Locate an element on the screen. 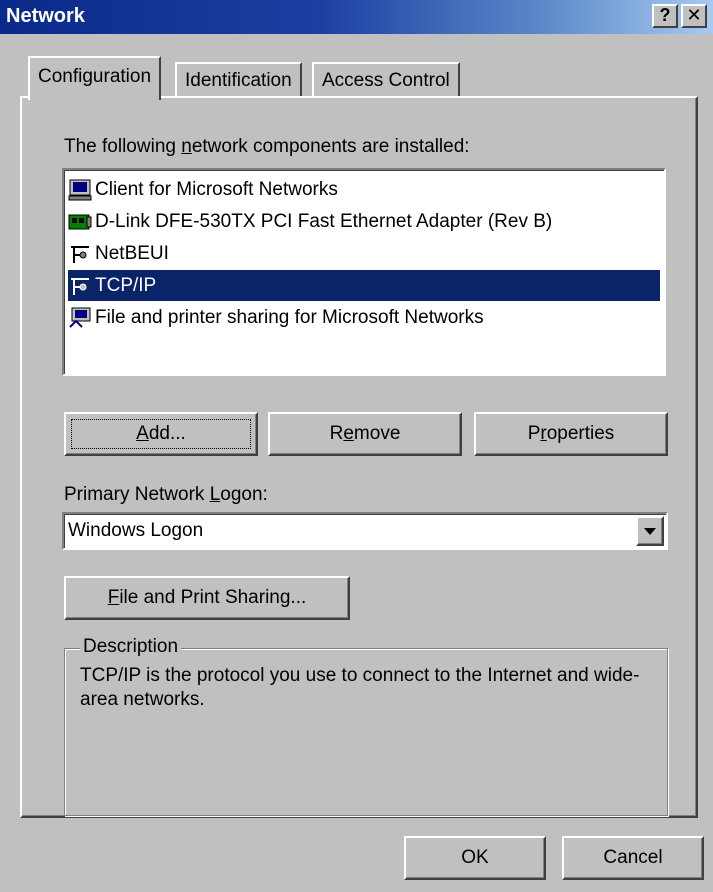 This screenshot has height=892, width=713. ok-button-label: OK is located at coordinates (475, 857).